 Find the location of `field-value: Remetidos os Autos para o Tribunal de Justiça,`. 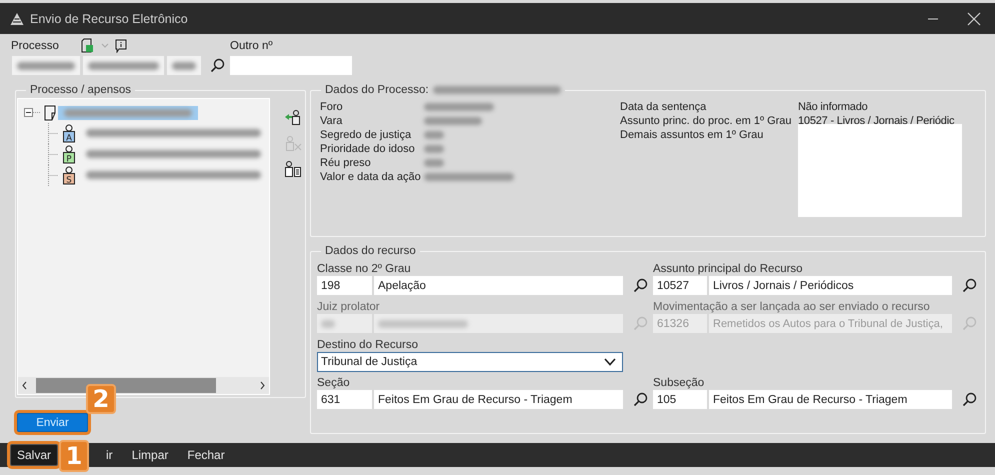

field-value: Remetidos os Autos para o Tribunal de Justiça, is located at coordinates (828, 324).